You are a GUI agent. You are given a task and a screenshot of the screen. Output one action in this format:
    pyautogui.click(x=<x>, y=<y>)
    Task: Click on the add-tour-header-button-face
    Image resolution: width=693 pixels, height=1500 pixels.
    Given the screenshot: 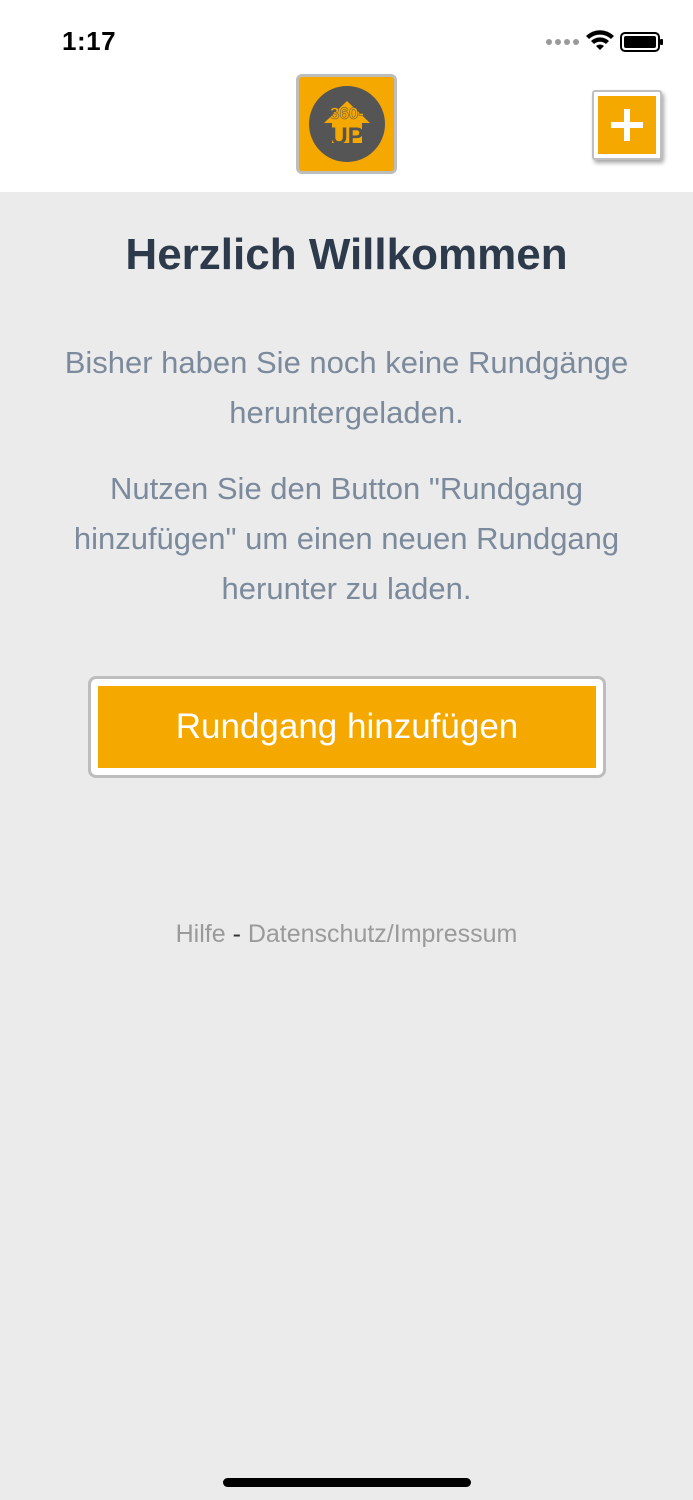 What is the action you would take?
    pyautogui.click(x=627, y=125)
    